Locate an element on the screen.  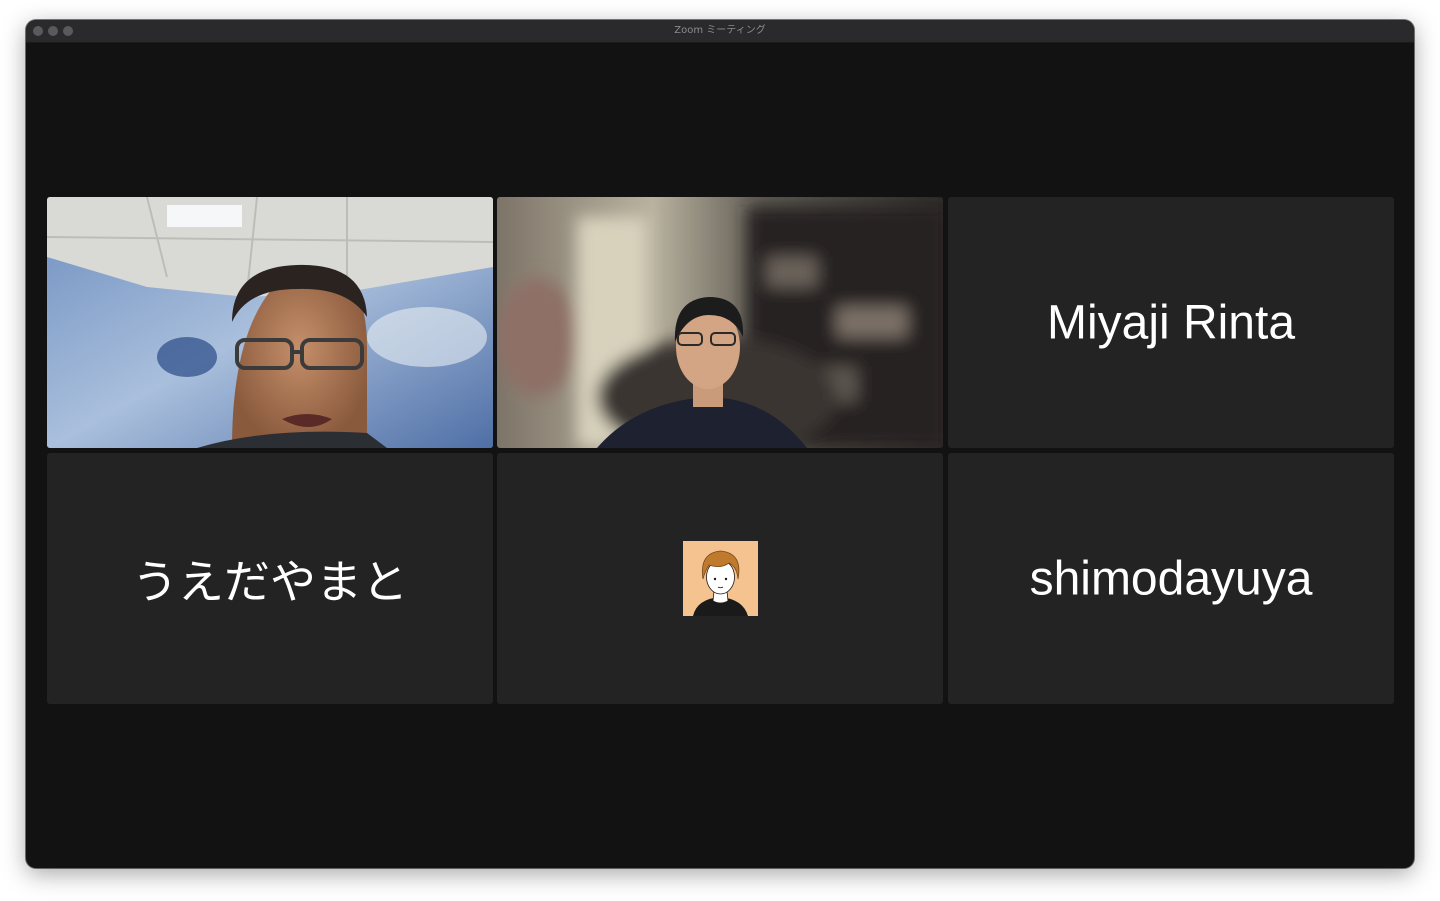
window-title: Zoom ミーティング is located at coordinates (720, 30).